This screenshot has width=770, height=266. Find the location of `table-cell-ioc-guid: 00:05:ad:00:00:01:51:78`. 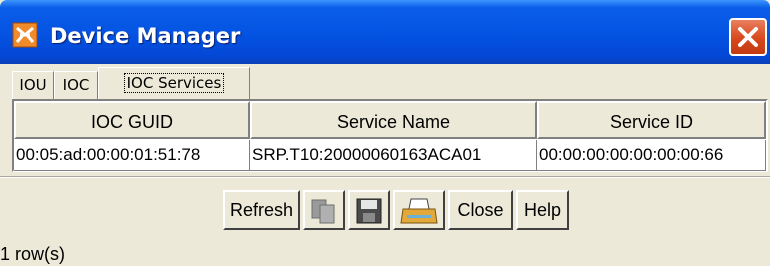

table-cell-ioc-guid: 00:05:ad:00:00:01:51:78 is located at coordinates (132, 155).